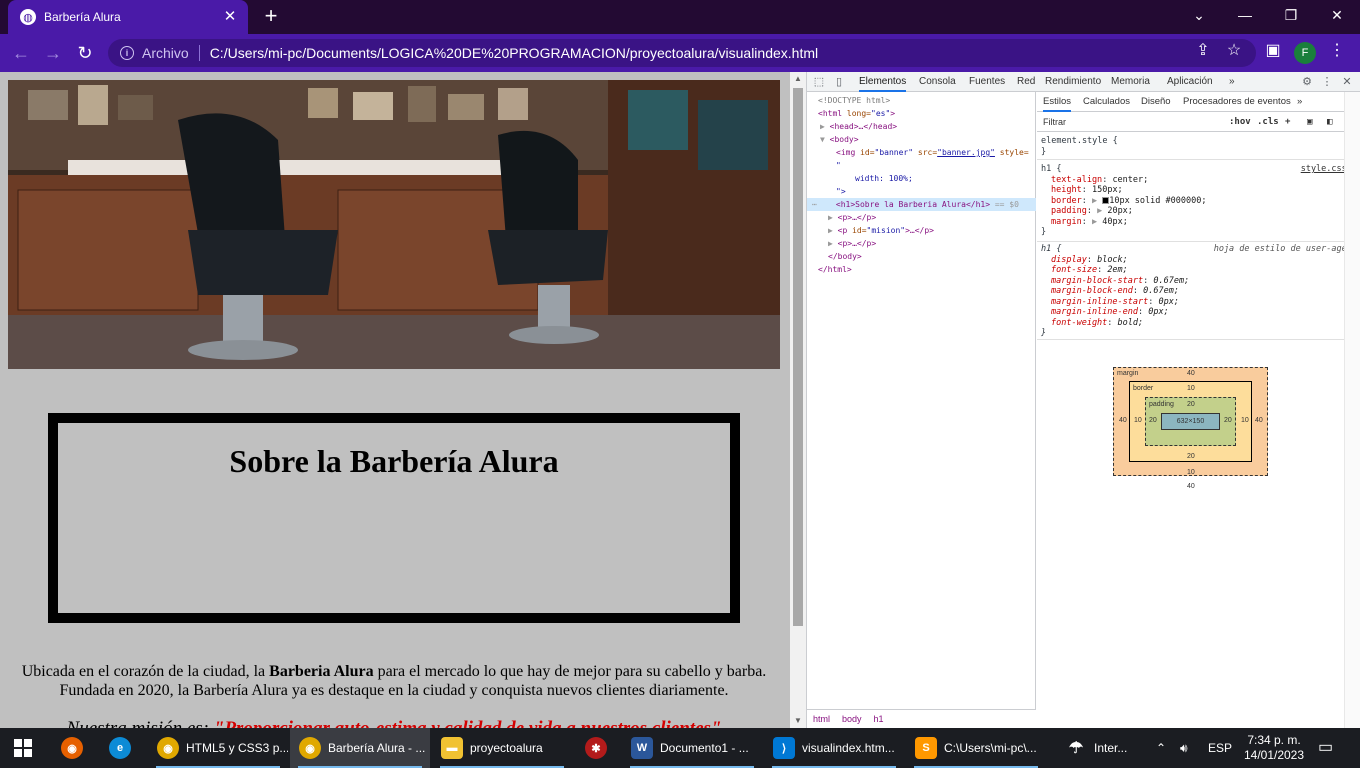 Image resolution: width=1360 pixels, height=768 pixels. Describe the element at coordinates (1203, 50) in the screenshot. I see `share-icon: ⇪` at that location.